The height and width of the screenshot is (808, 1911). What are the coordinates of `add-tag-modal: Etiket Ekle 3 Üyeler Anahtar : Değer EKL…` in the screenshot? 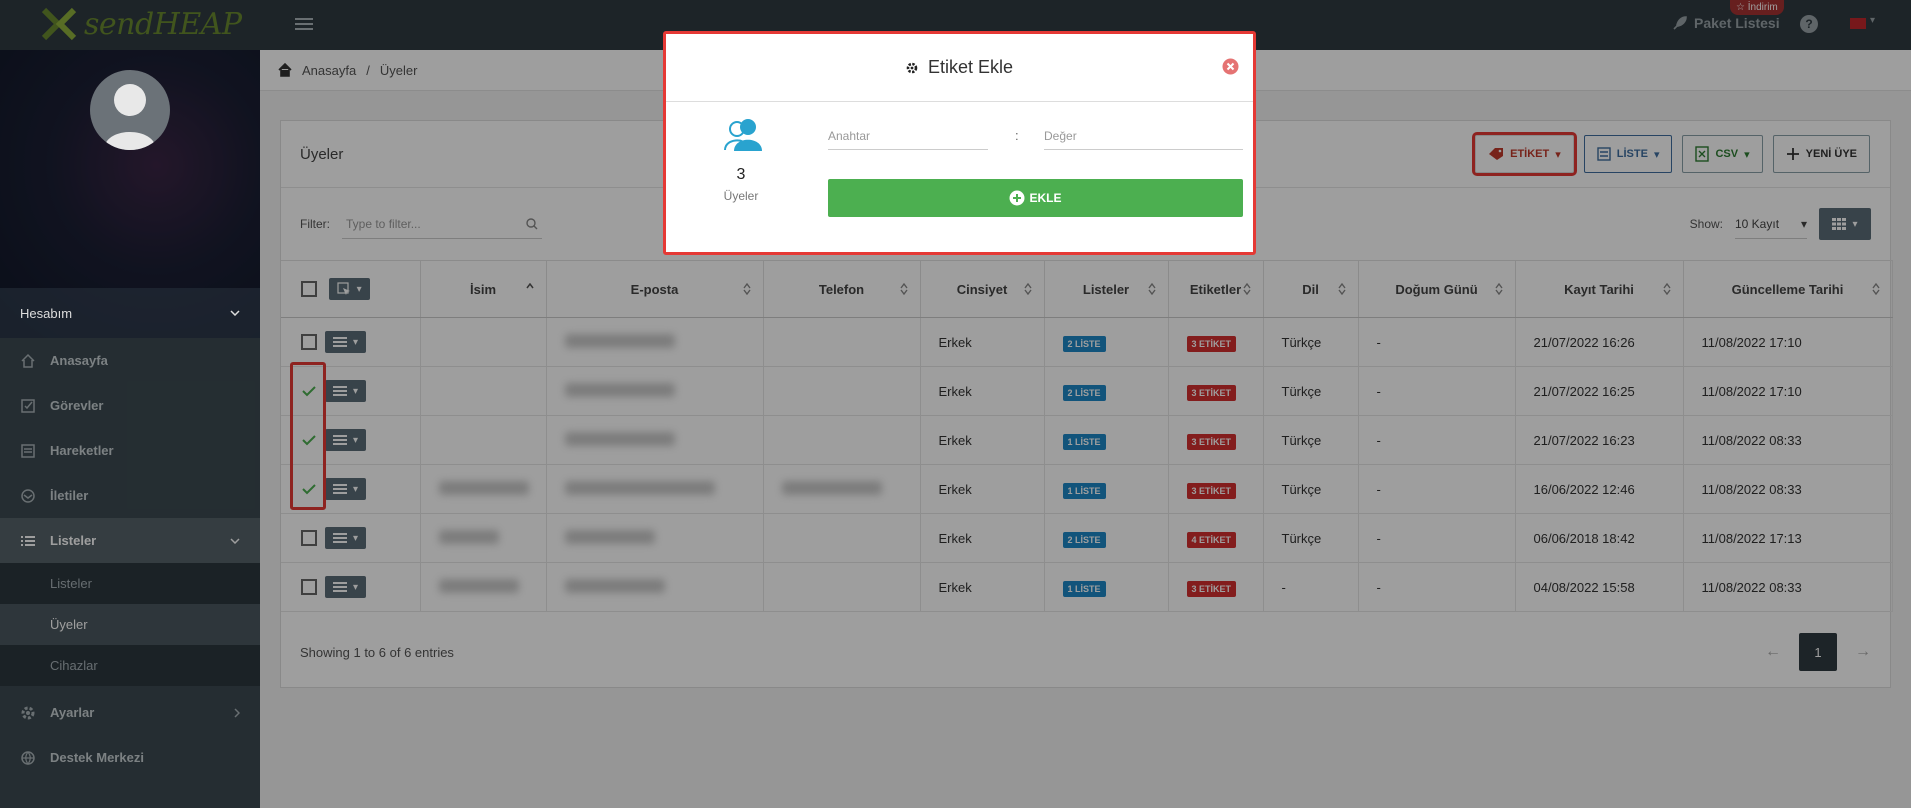 It's located at (959, 143).